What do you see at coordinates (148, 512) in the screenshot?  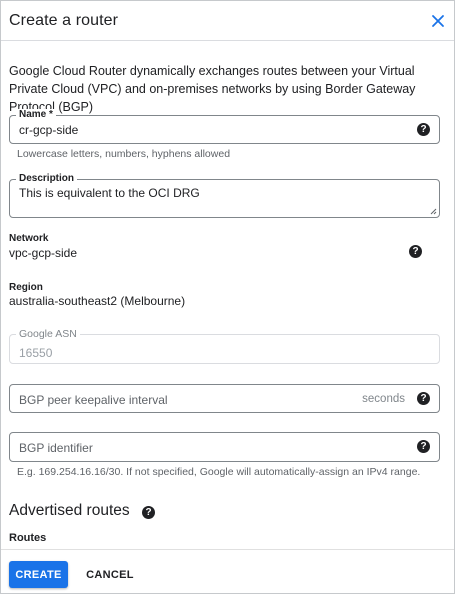 I see `advertised-routes-help-icon: ?` at bounding box center [148, 512].